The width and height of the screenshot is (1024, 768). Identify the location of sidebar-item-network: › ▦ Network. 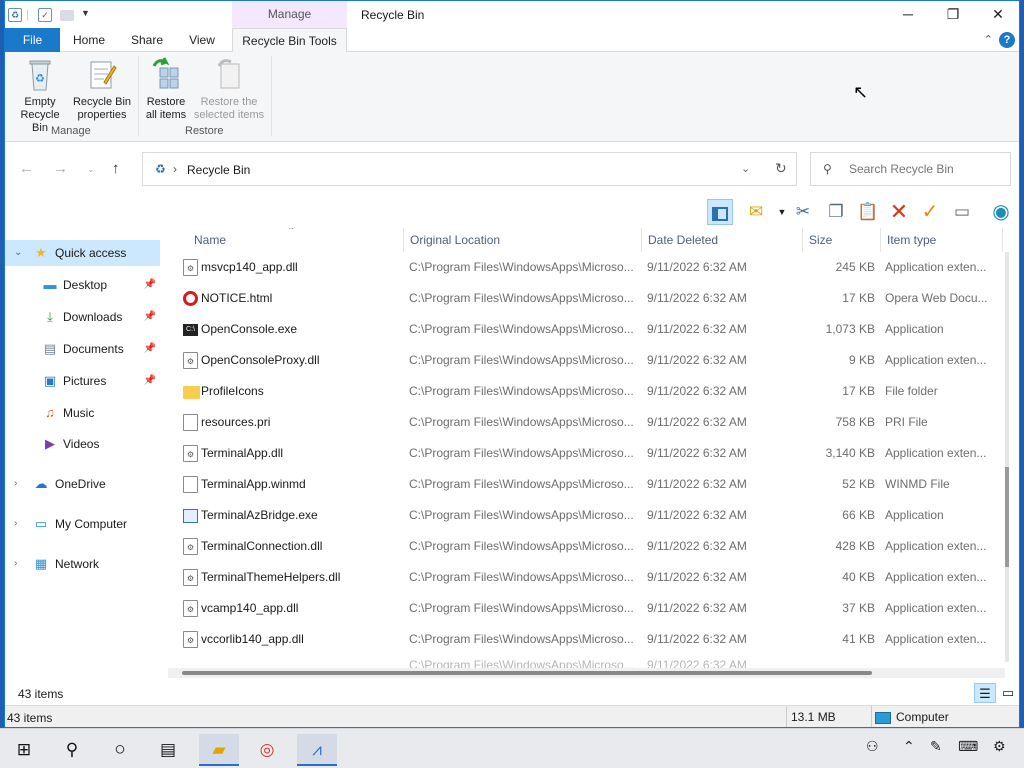
(82, 564).